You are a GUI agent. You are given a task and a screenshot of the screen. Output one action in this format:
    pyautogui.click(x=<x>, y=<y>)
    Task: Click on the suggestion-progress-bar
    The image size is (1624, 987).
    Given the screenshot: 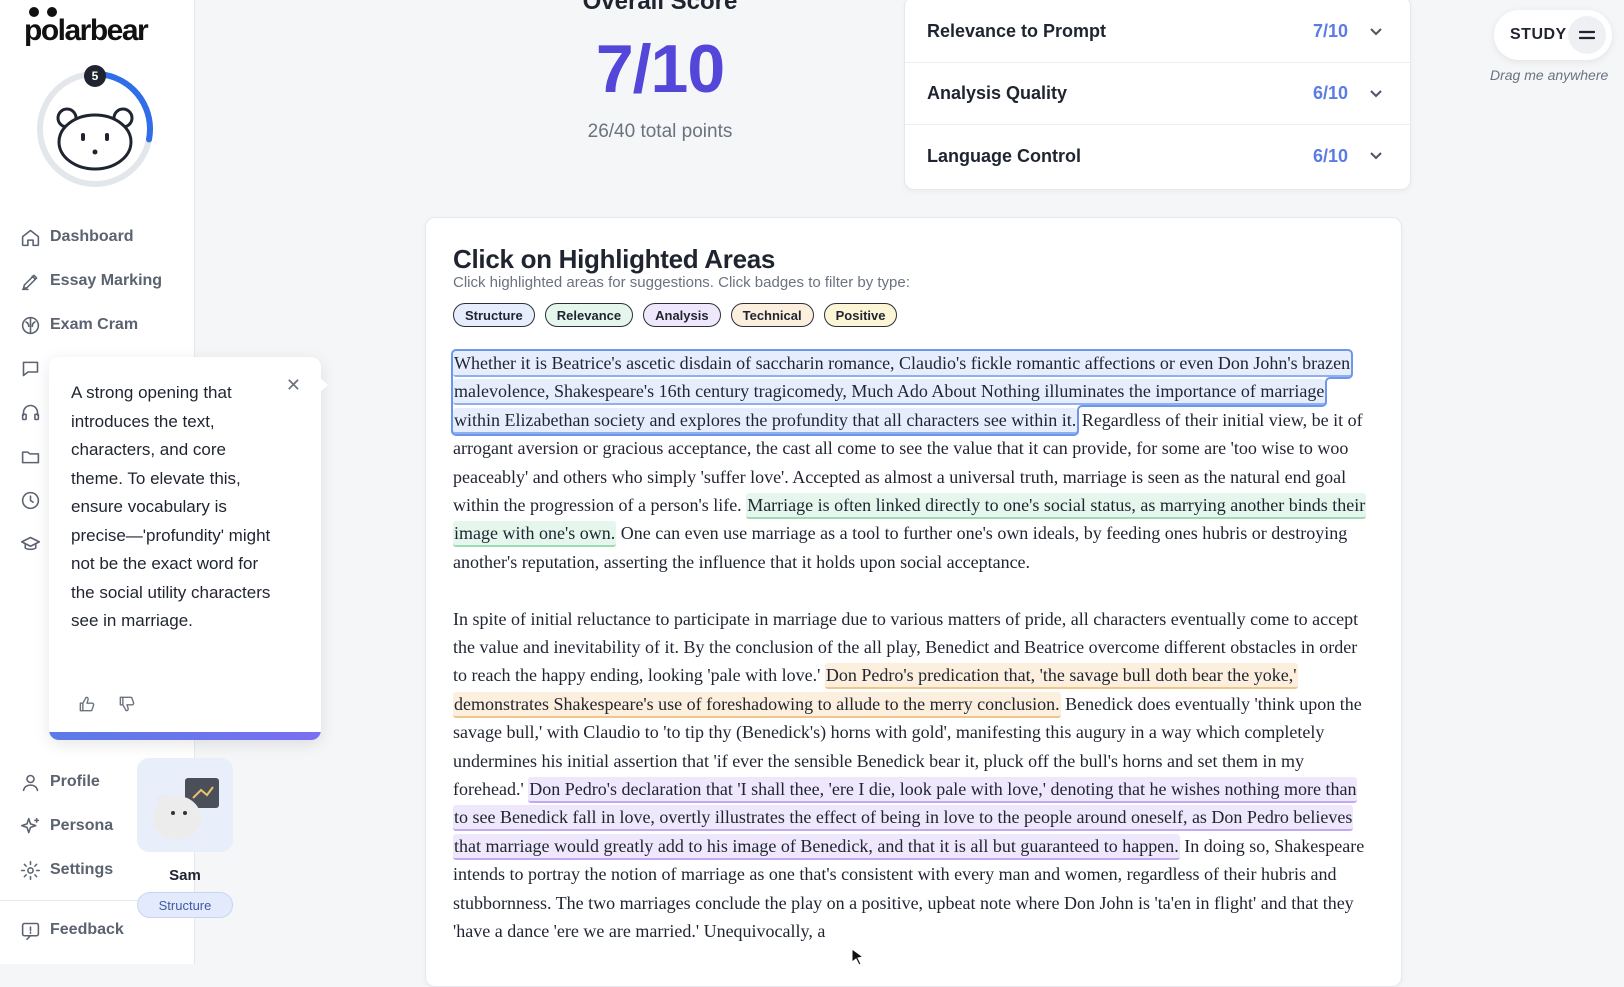 What is the action you would take?
    pyautogui.click(x=185, y=736)
    